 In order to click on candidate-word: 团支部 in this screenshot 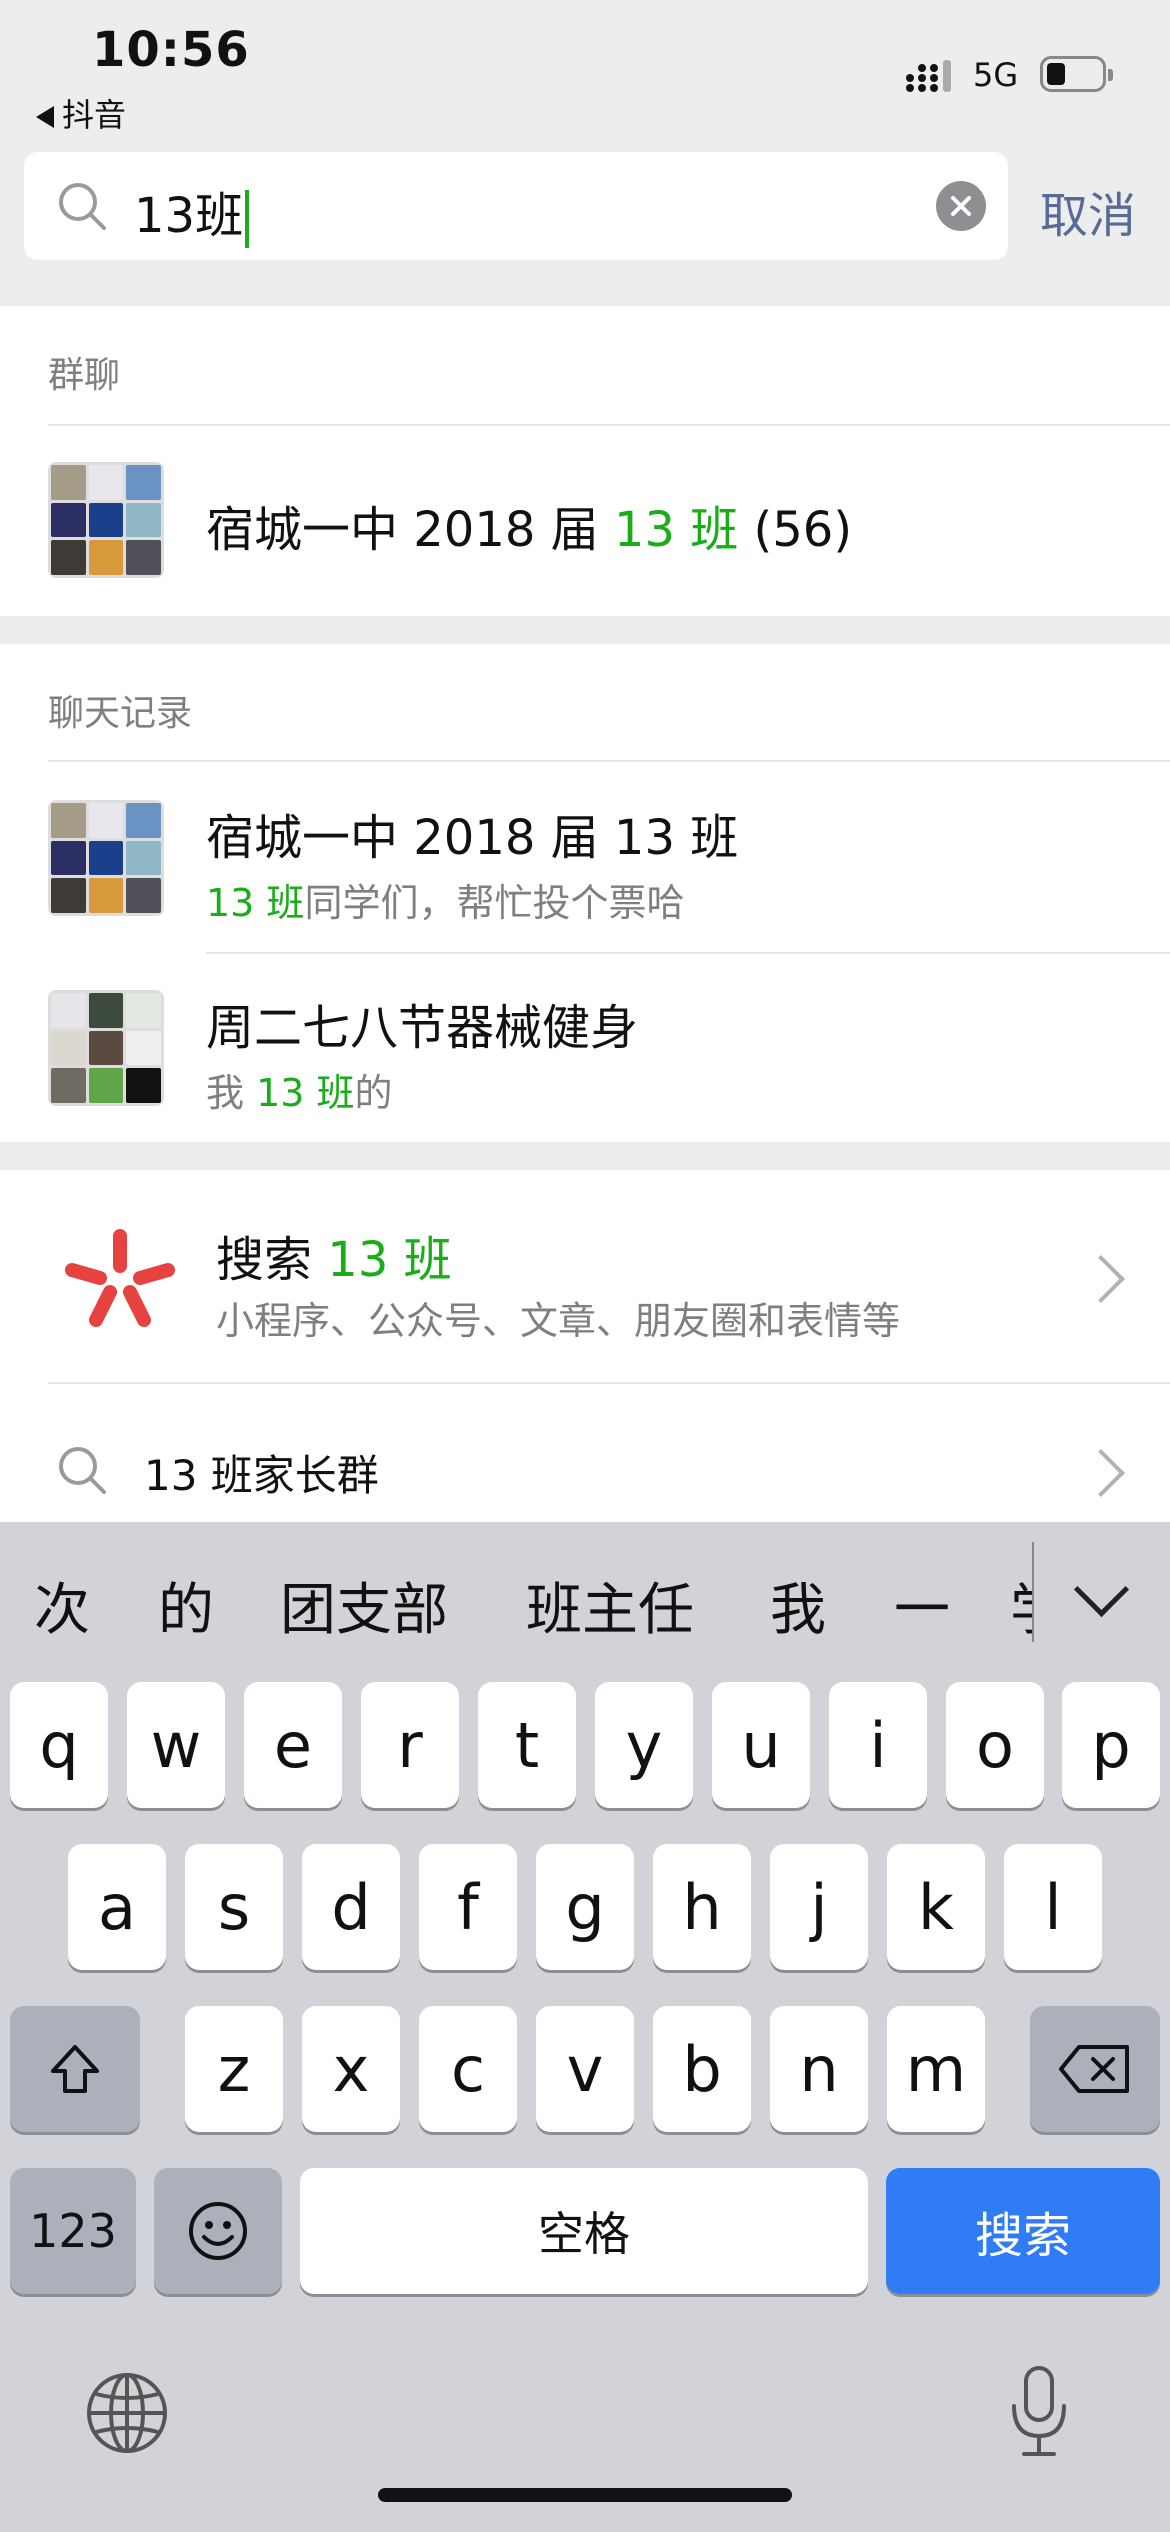, I will do `click(364, 1605)`.